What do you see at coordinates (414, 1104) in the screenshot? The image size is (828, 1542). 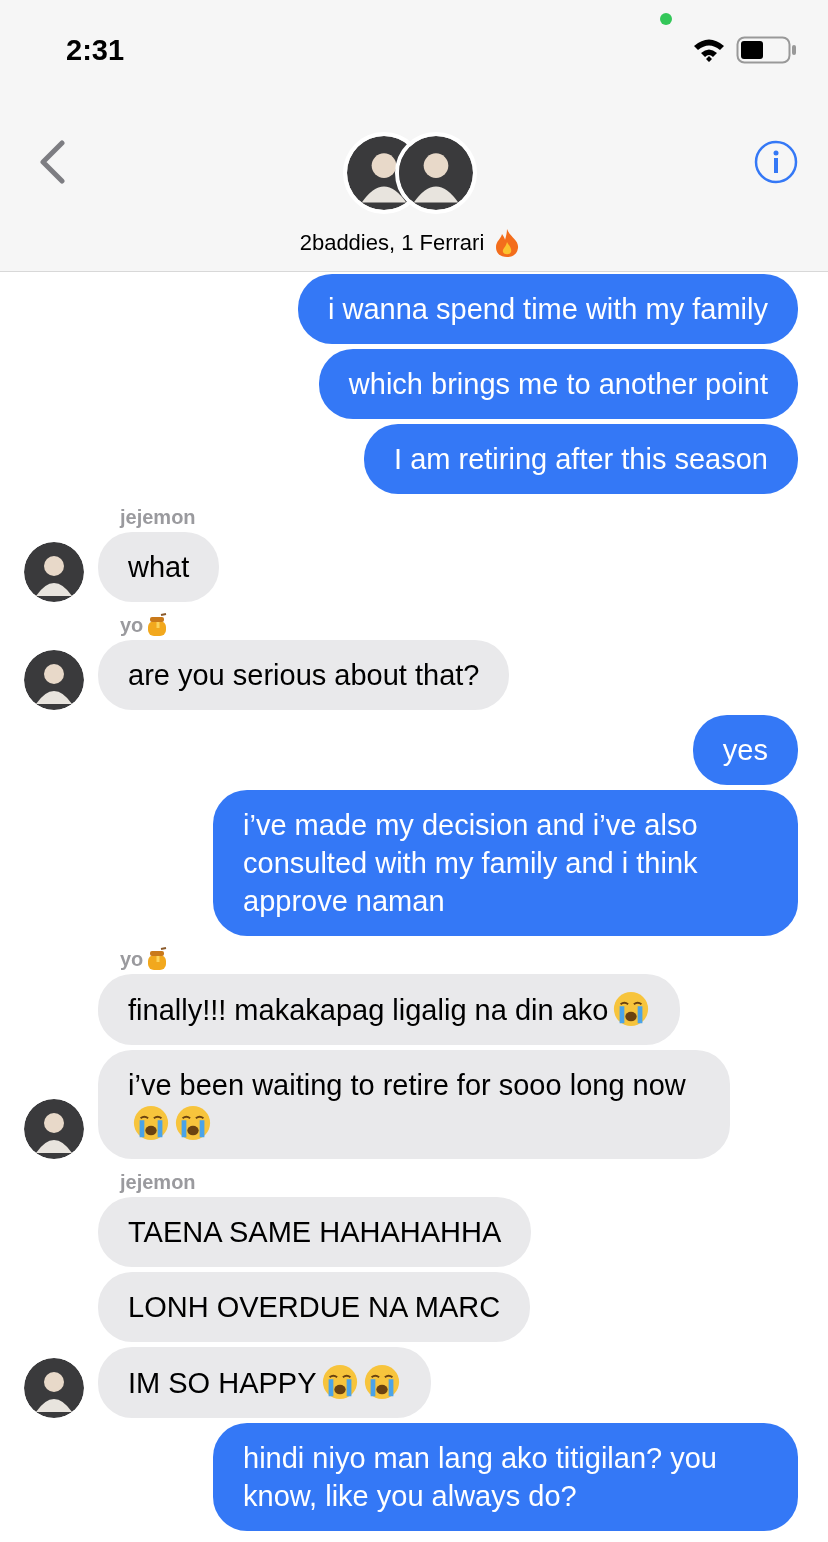 I see `received-bubble: i’ve been waiting to retire for sooo long now` at bounding box center [414, 1104].